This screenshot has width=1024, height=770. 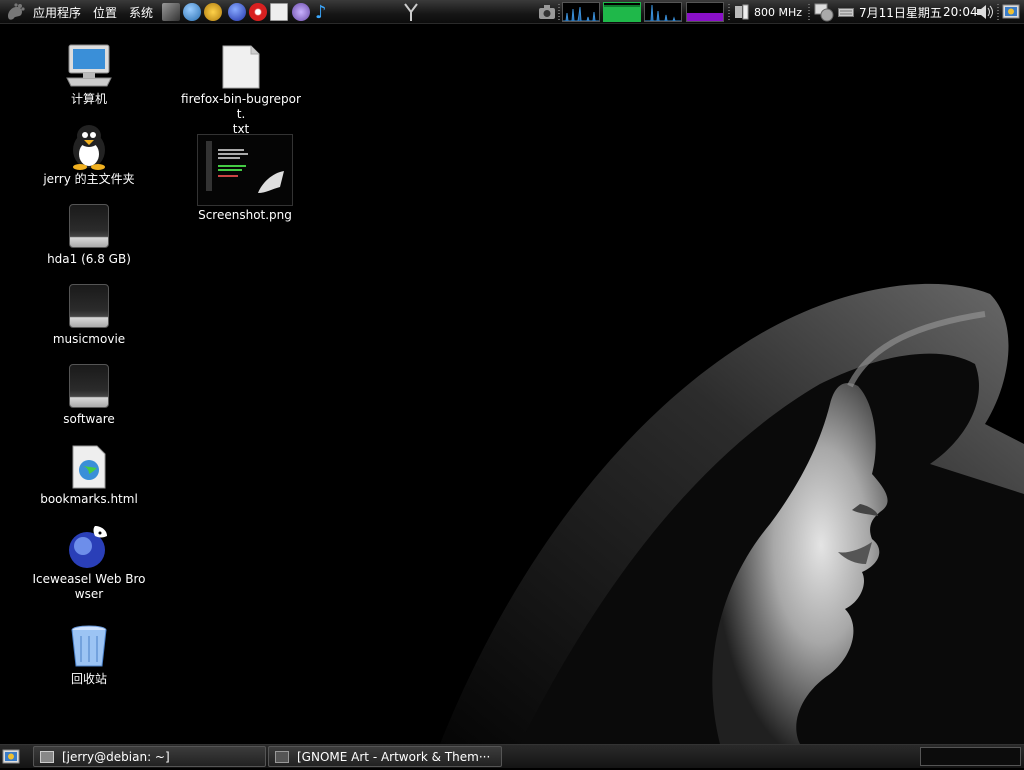 What do you see at coordinates (88, 679) in the screenshot?
I see `desktop-icon-label: 回收站` at bounding box center [88, 679].